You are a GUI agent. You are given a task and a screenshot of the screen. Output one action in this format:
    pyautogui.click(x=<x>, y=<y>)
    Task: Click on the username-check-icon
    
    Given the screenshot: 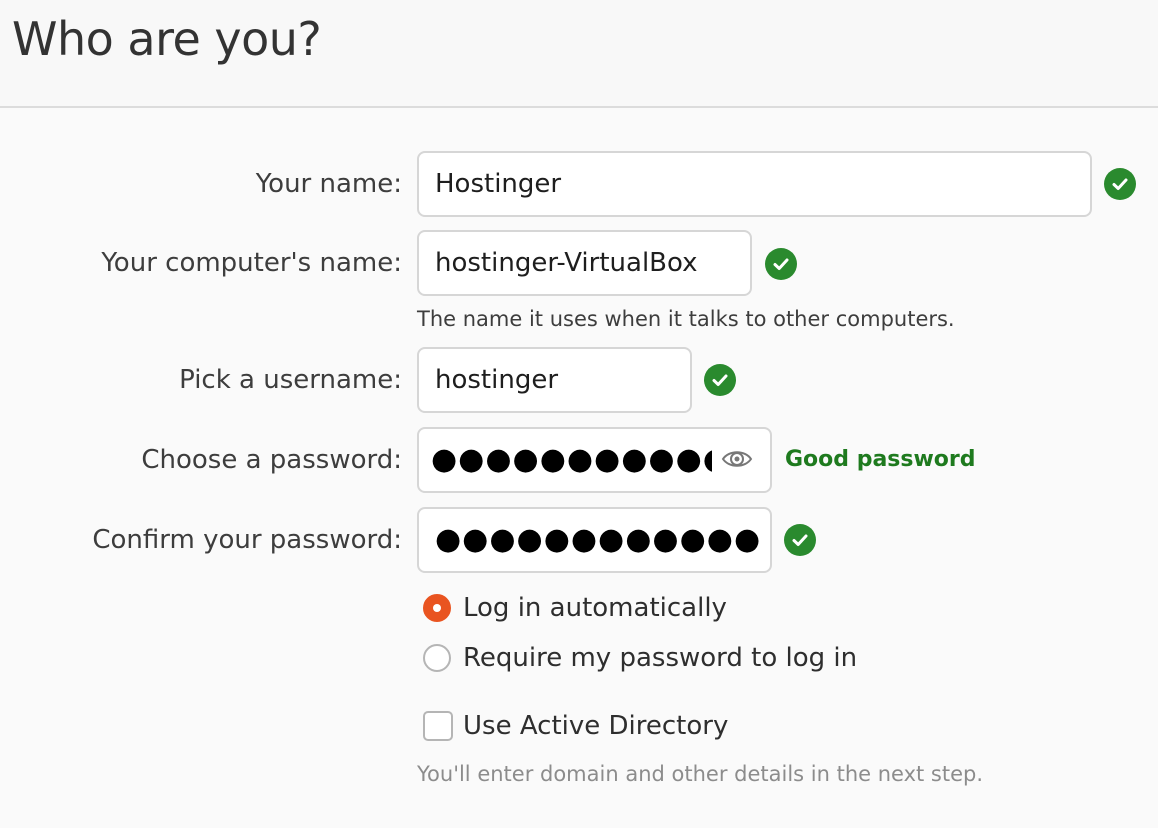 What is the action you would take?
    pyautogui.click(x=720, y=380)
    